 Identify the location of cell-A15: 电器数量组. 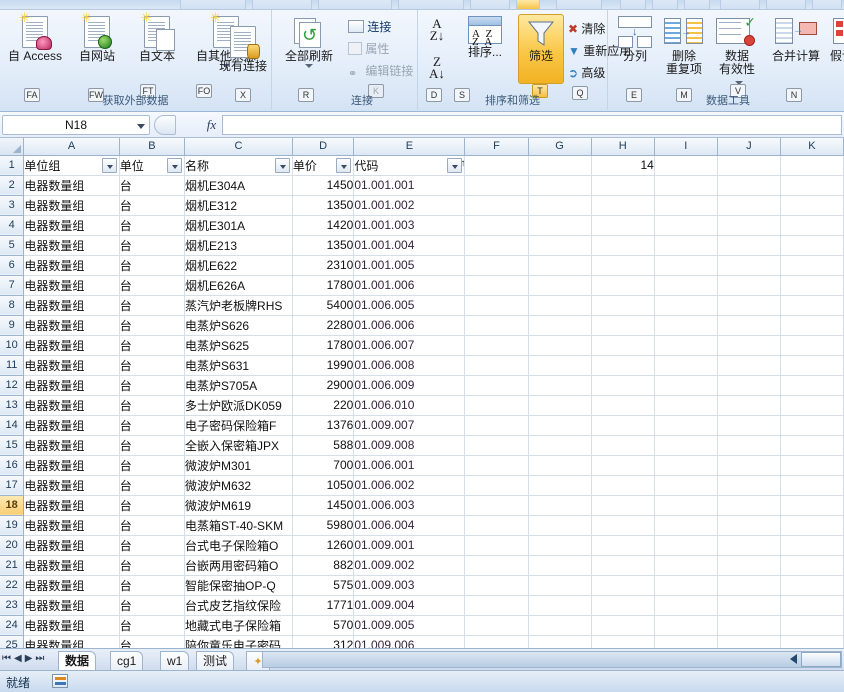
(71, 445).